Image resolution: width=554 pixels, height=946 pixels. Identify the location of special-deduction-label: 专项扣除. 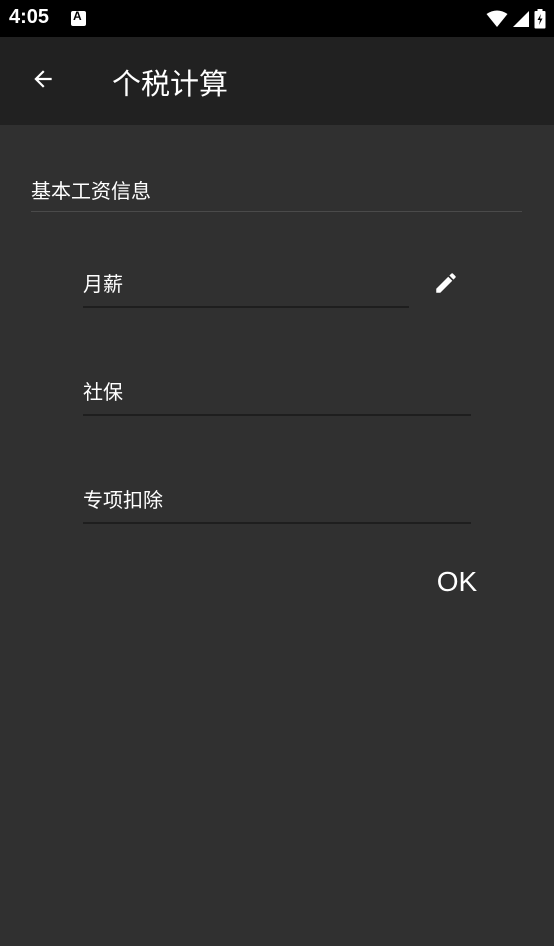
(123, 500).